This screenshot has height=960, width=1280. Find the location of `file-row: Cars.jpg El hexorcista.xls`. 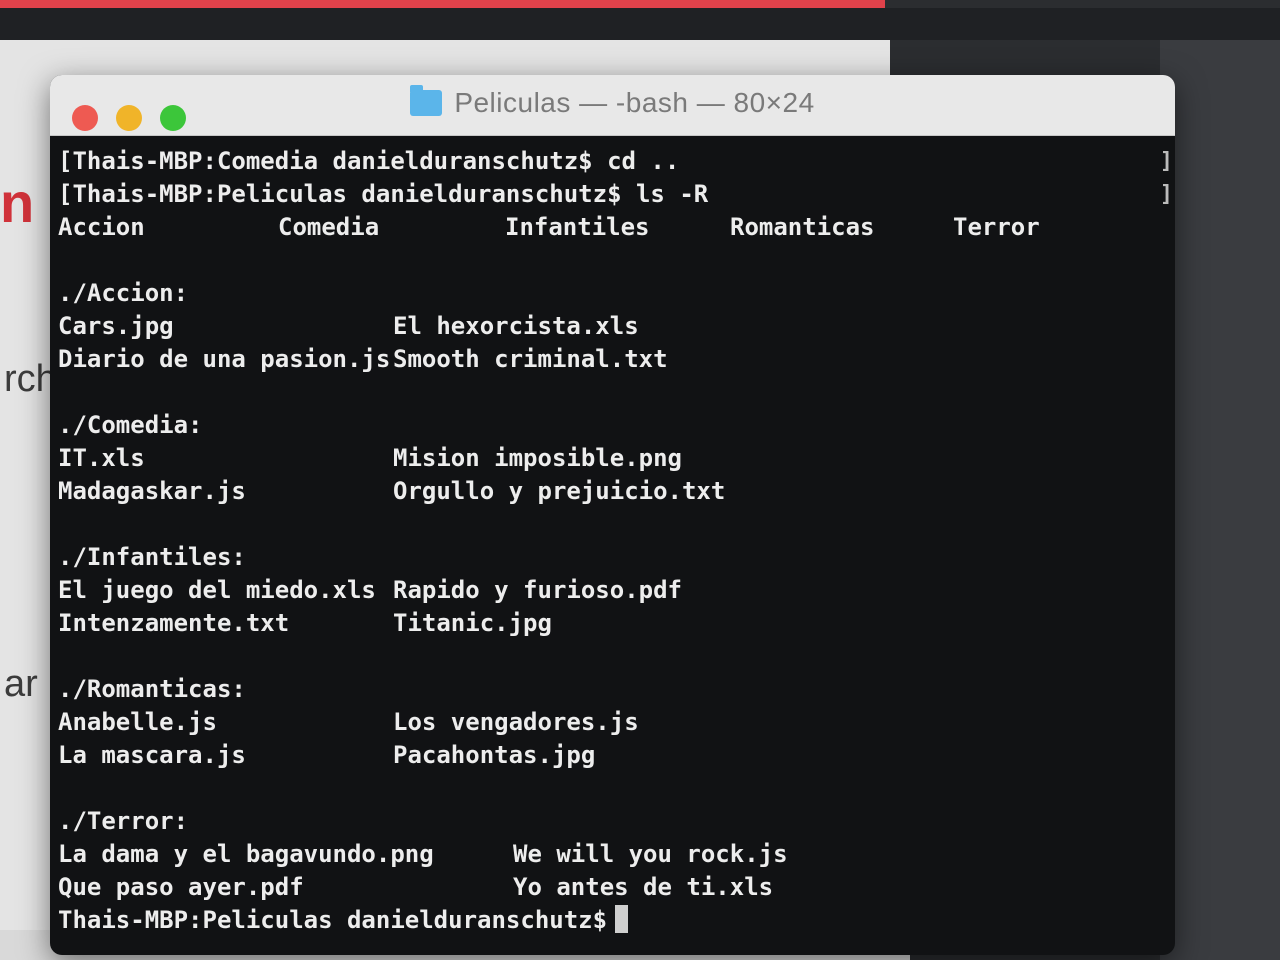

file-row: Cars.jpg El hexorcista.xls is located at coordinates (616, 326).